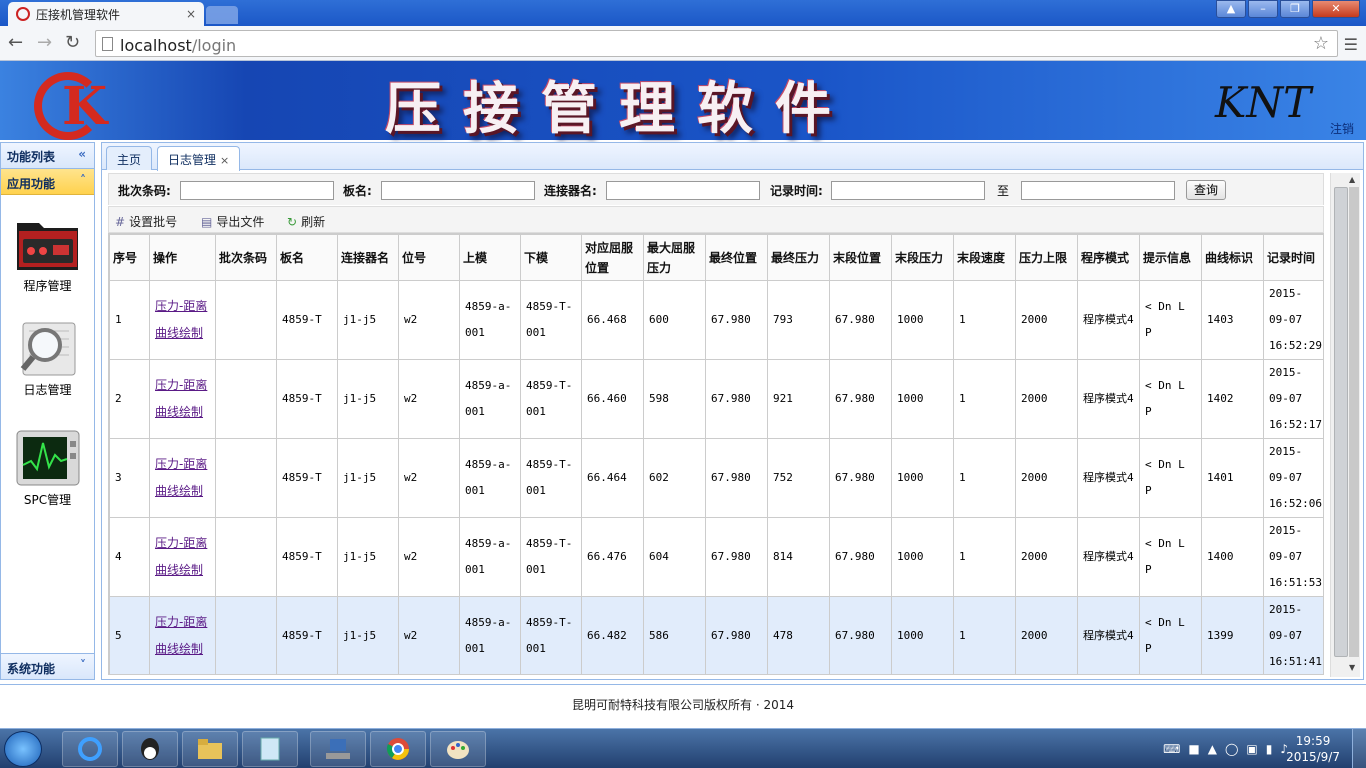 The width and height of the screenshot is (1366, 768). Describe the element at coordinates (47, 182) in the screenshot. I see `accordion-app-header: 应用功能 ˄` at that location.